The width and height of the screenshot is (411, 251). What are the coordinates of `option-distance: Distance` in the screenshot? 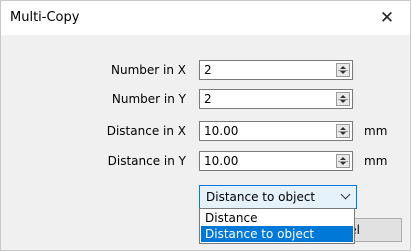 It's located at (277, 218).